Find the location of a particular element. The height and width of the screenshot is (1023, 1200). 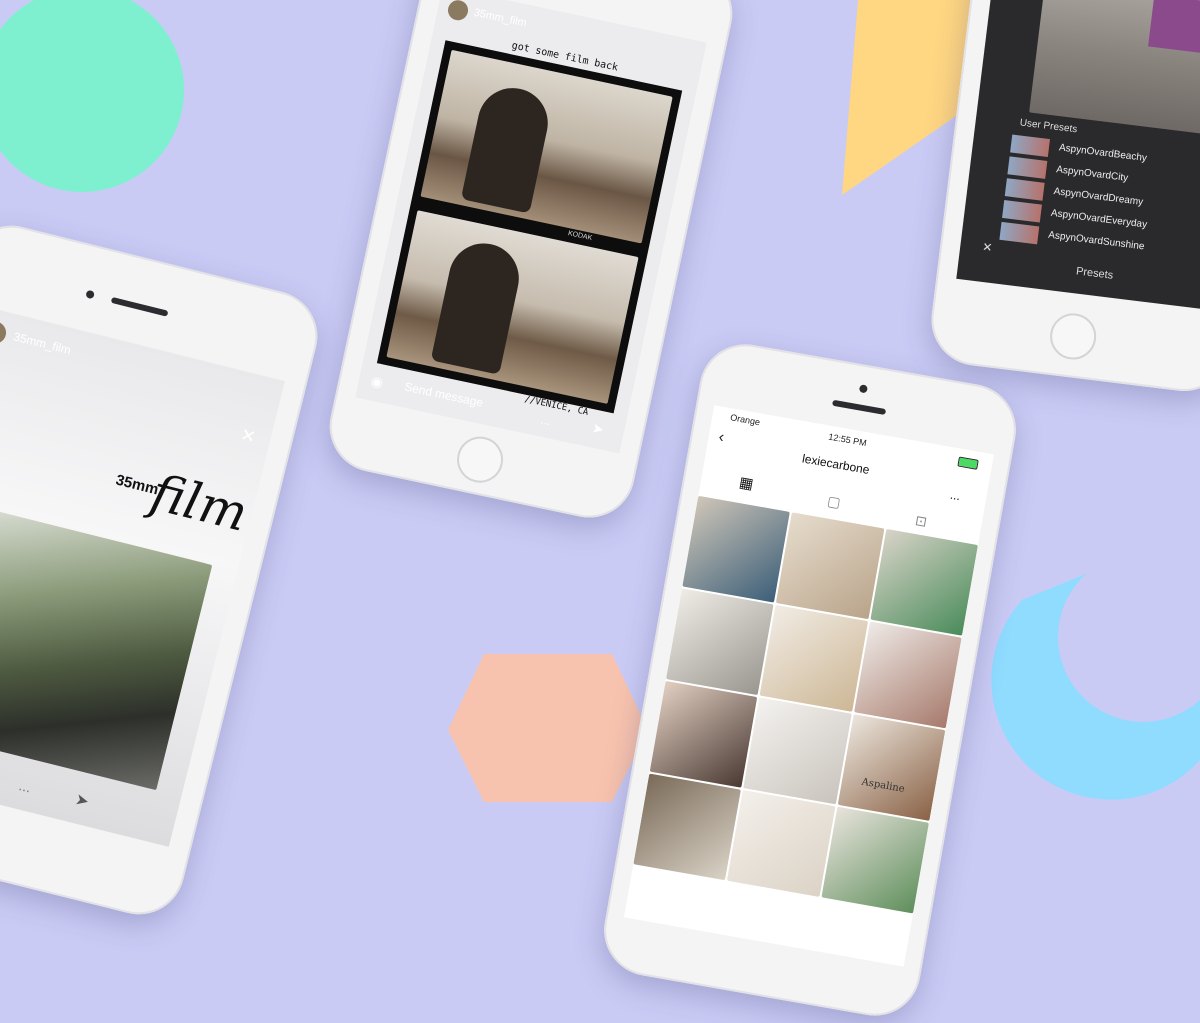

preset-name: AspynOvardBeachy is located at coordinates (1103, 153).